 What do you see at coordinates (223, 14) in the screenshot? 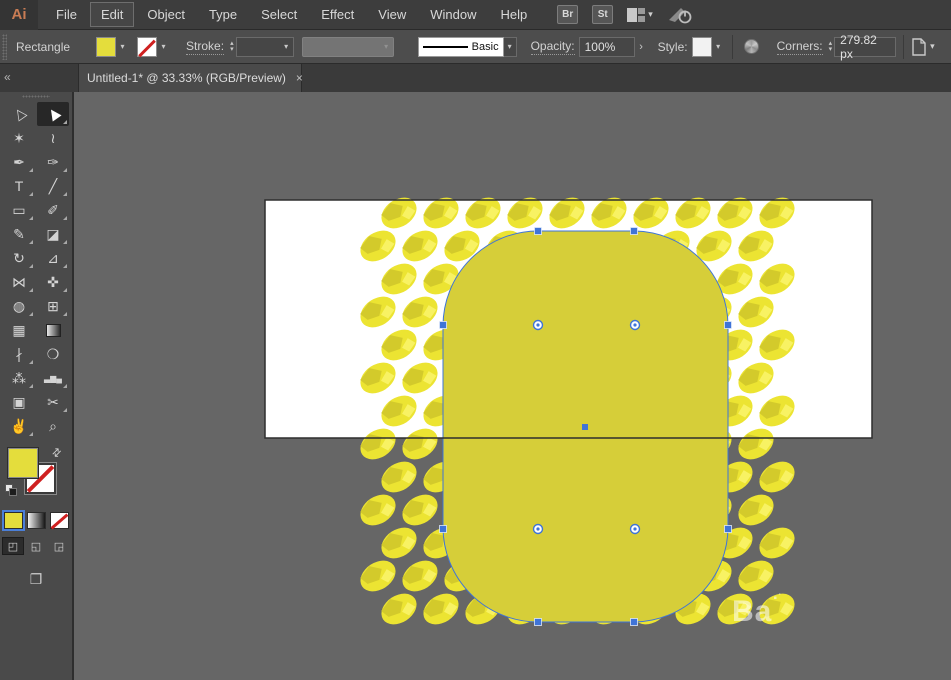
I see `menu-type: Type` at bounding box center [223, 14].